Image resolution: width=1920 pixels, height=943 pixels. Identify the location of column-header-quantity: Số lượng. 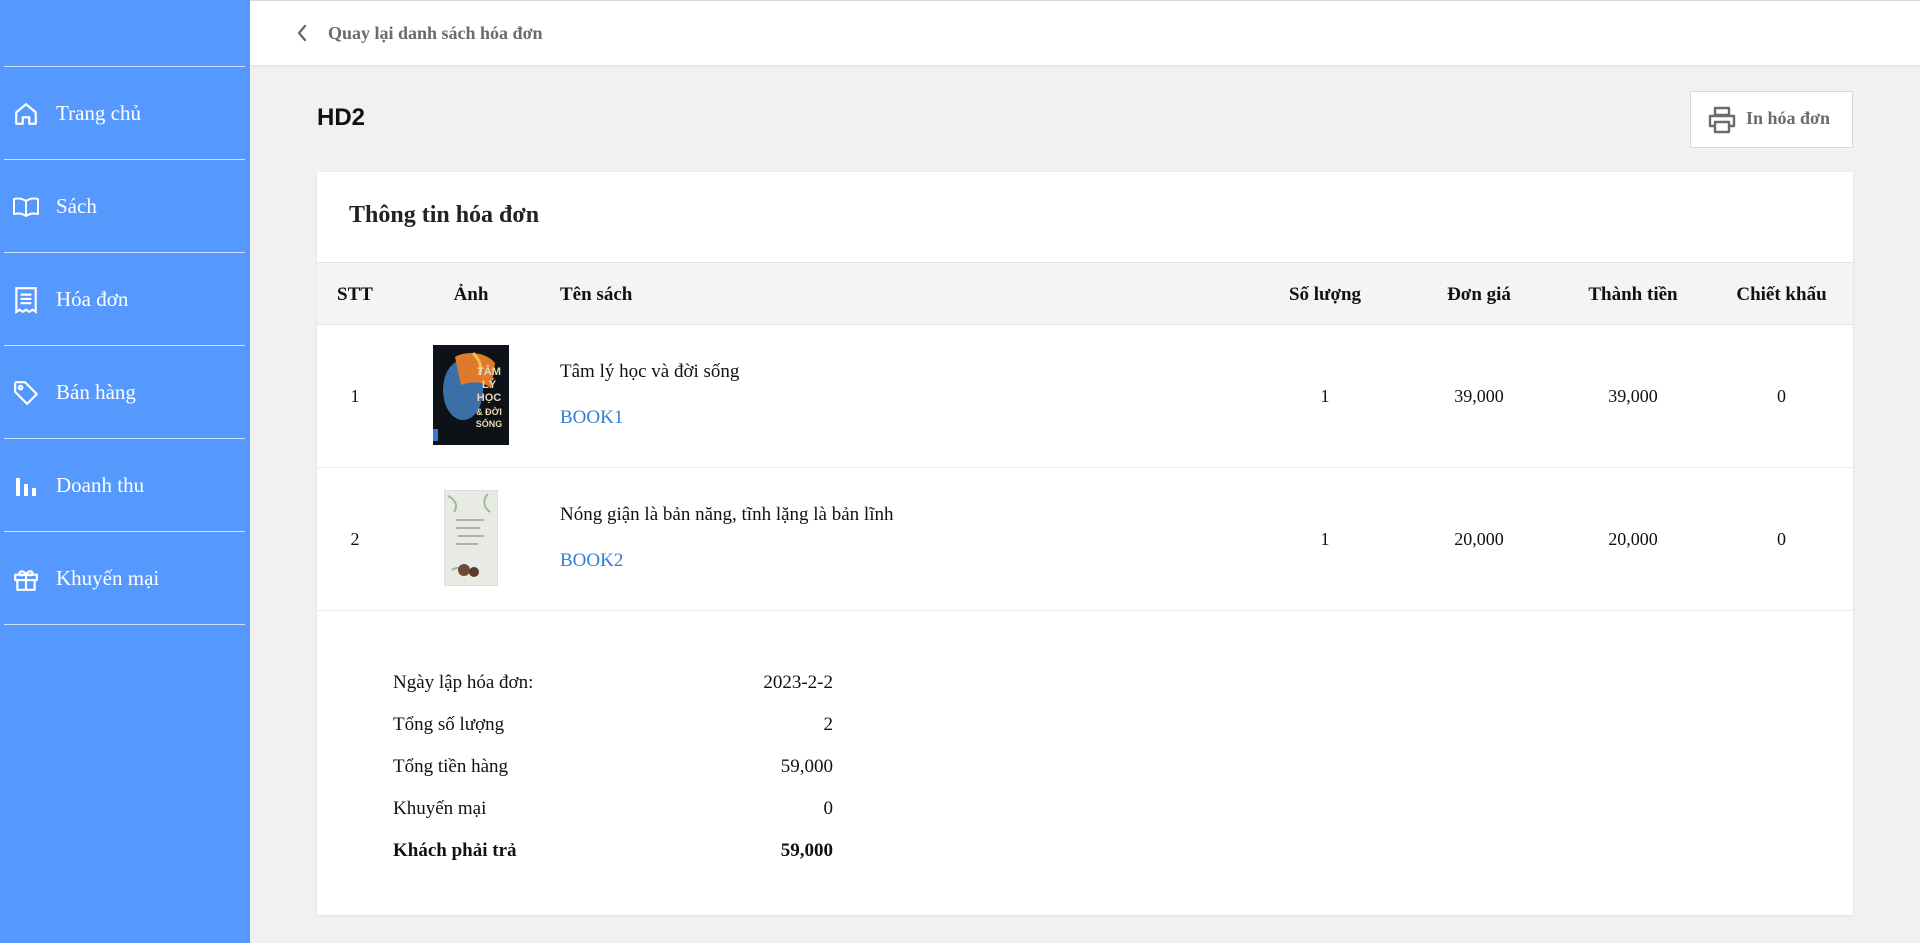
(1325, 294).